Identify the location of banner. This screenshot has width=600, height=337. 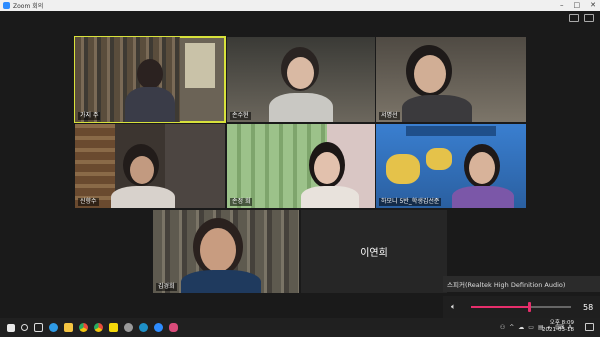
(451, 131).